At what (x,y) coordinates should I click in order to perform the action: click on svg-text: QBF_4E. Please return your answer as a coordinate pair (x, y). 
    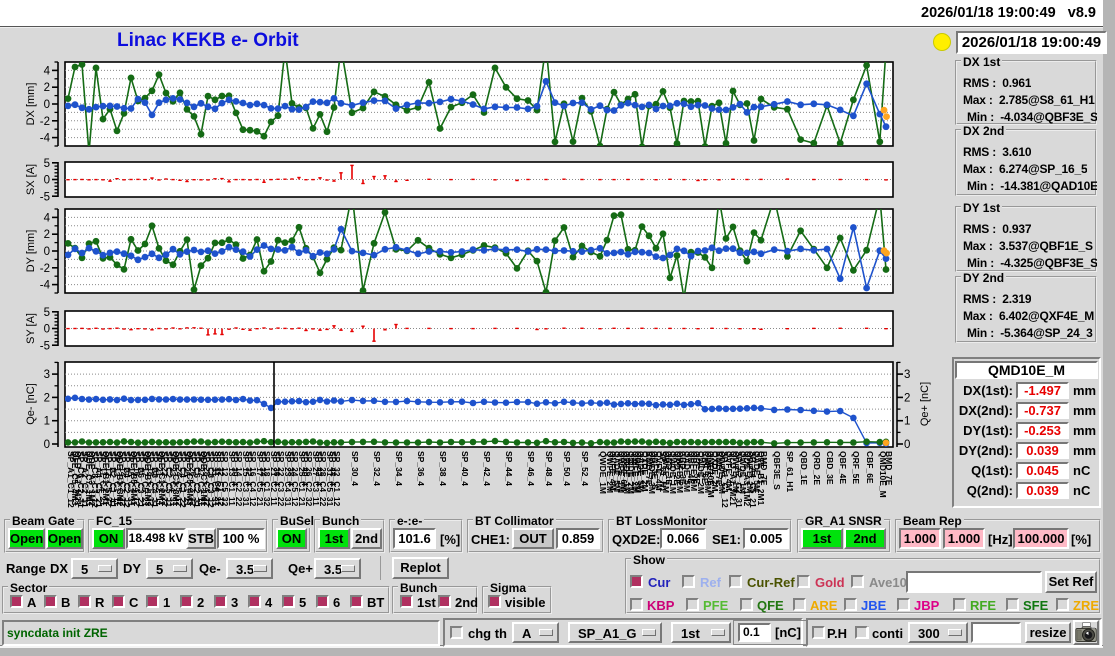
    Looking at the image, I should click on (843, 467).